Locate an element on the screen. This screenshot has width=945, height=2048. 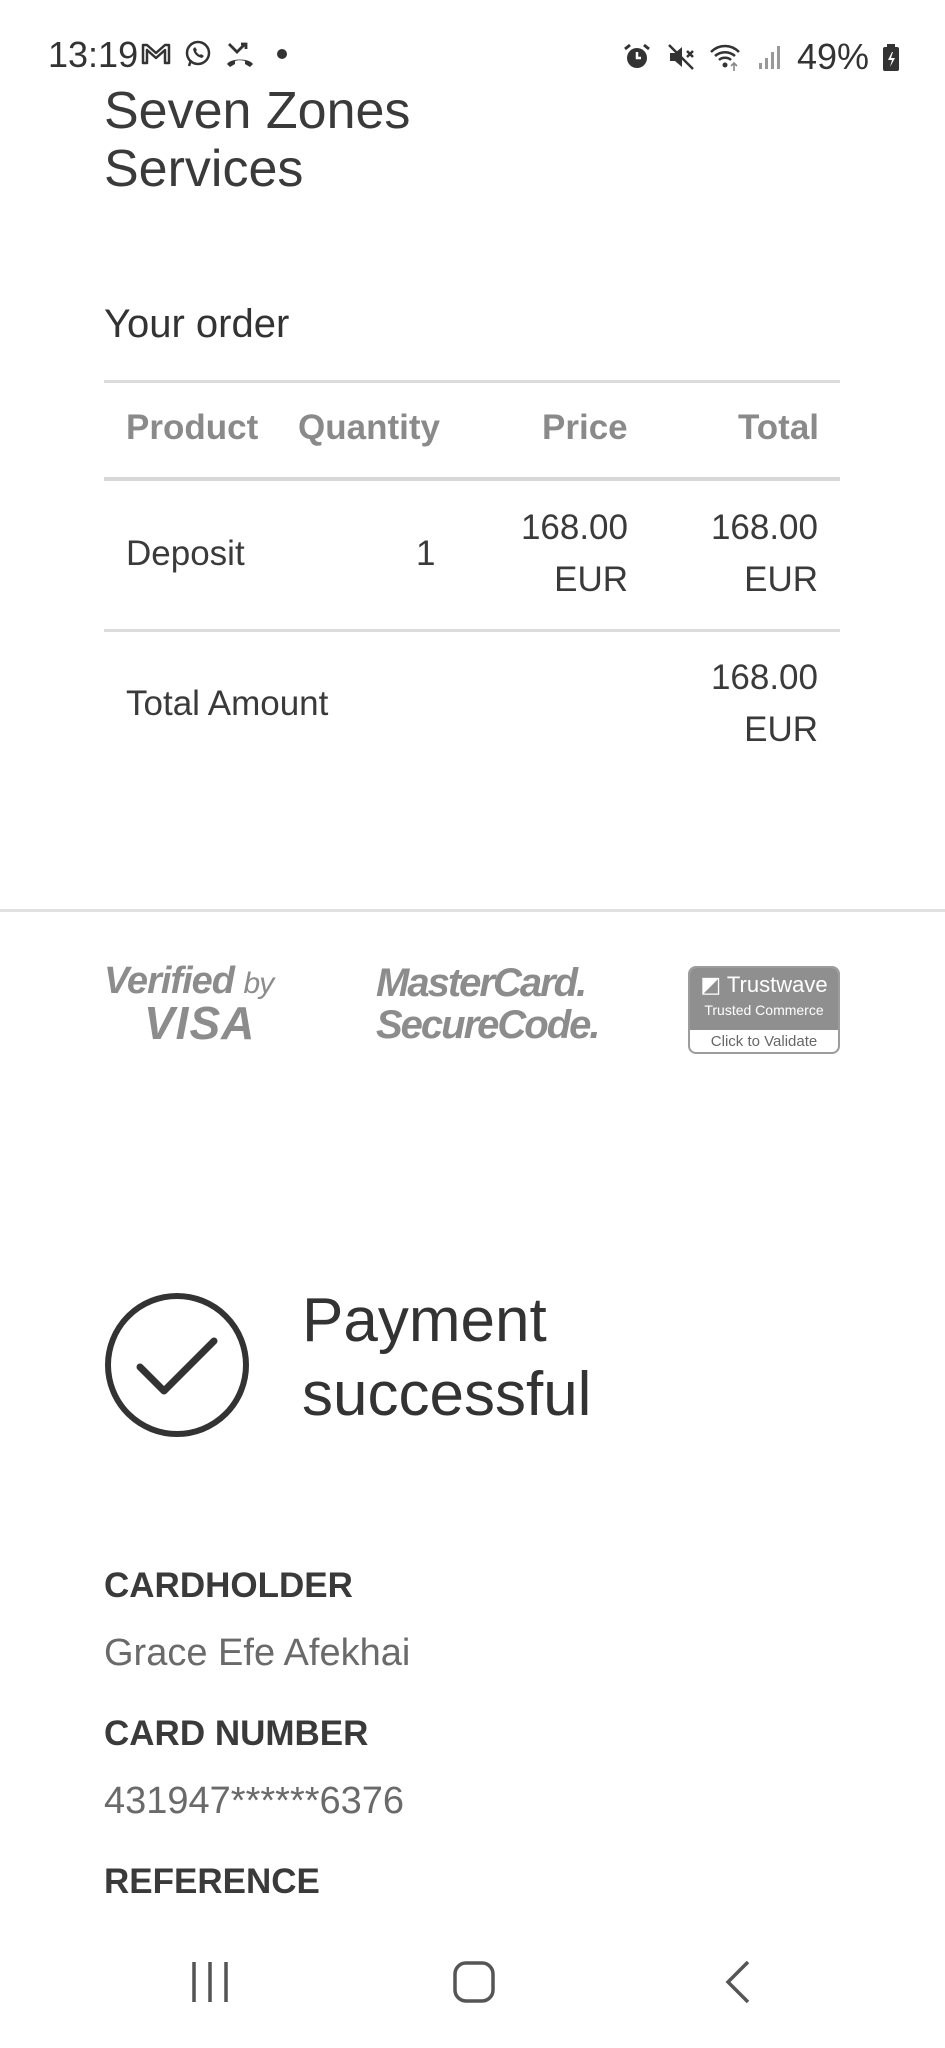
battery-icon is located at coordinates (891, 57).